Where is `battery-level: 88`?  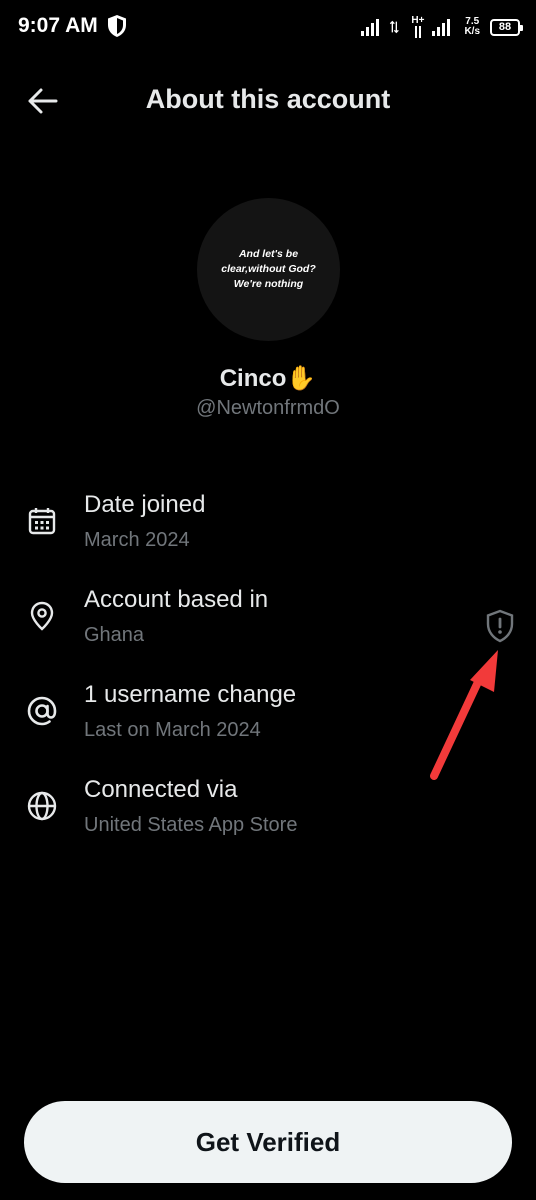 battery-level: 88 is located at coordinates (505, 27).